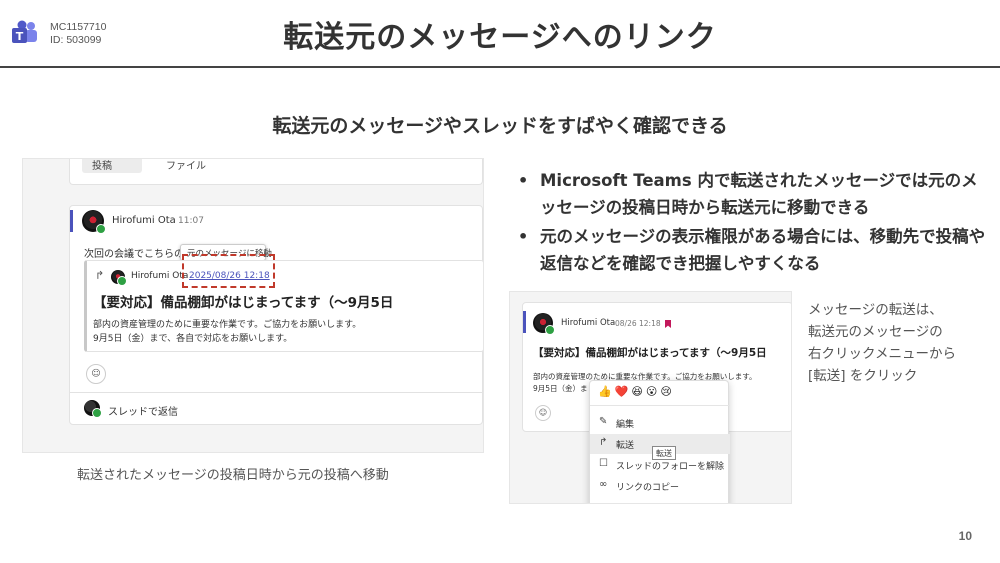 The image size is (1000, 563). What do you see at coordinates (636, 391) in the screenshot?
I see `reaction-emojis: 👍❤️😆😮😢` at bounding box center [636, 391].